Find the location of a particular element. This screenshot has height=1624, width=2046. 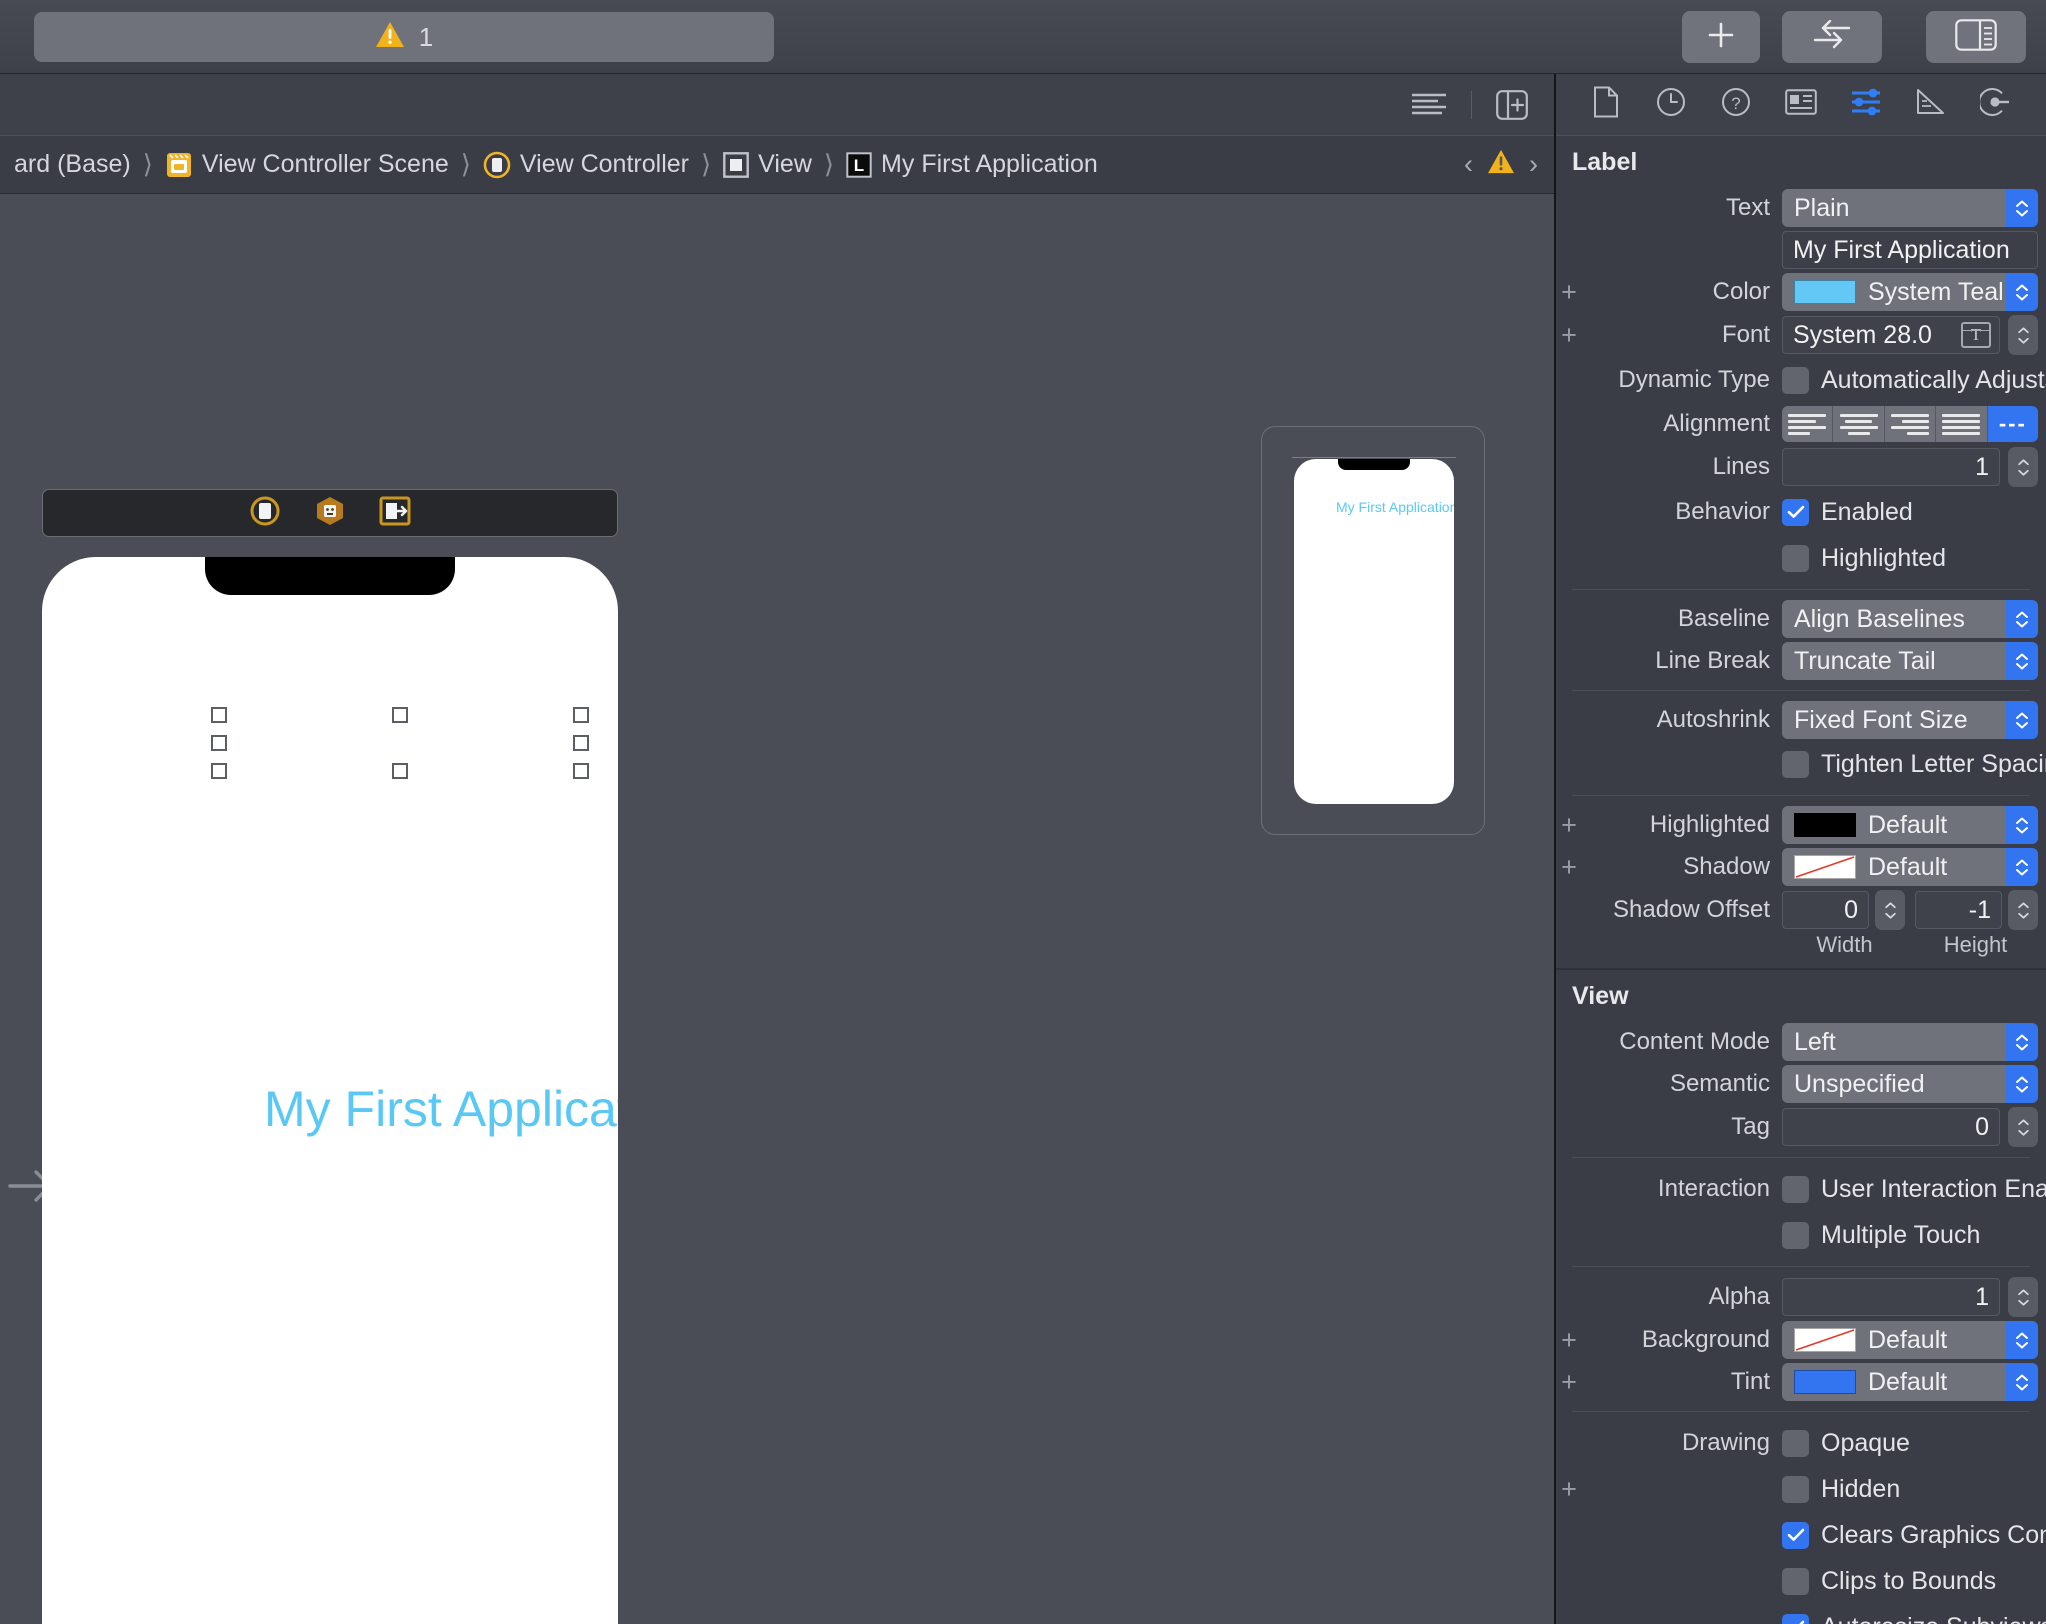

add-button is located at coordinates (1721, 37).